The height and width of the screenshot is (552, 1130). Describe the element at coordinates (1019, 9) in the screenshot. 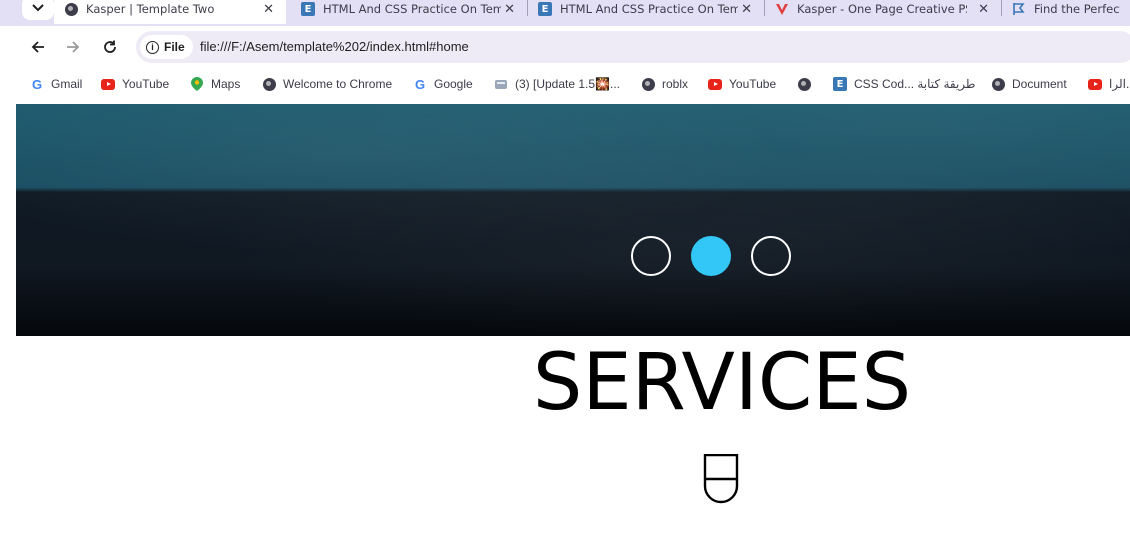

I see `flag-icon` at that location.